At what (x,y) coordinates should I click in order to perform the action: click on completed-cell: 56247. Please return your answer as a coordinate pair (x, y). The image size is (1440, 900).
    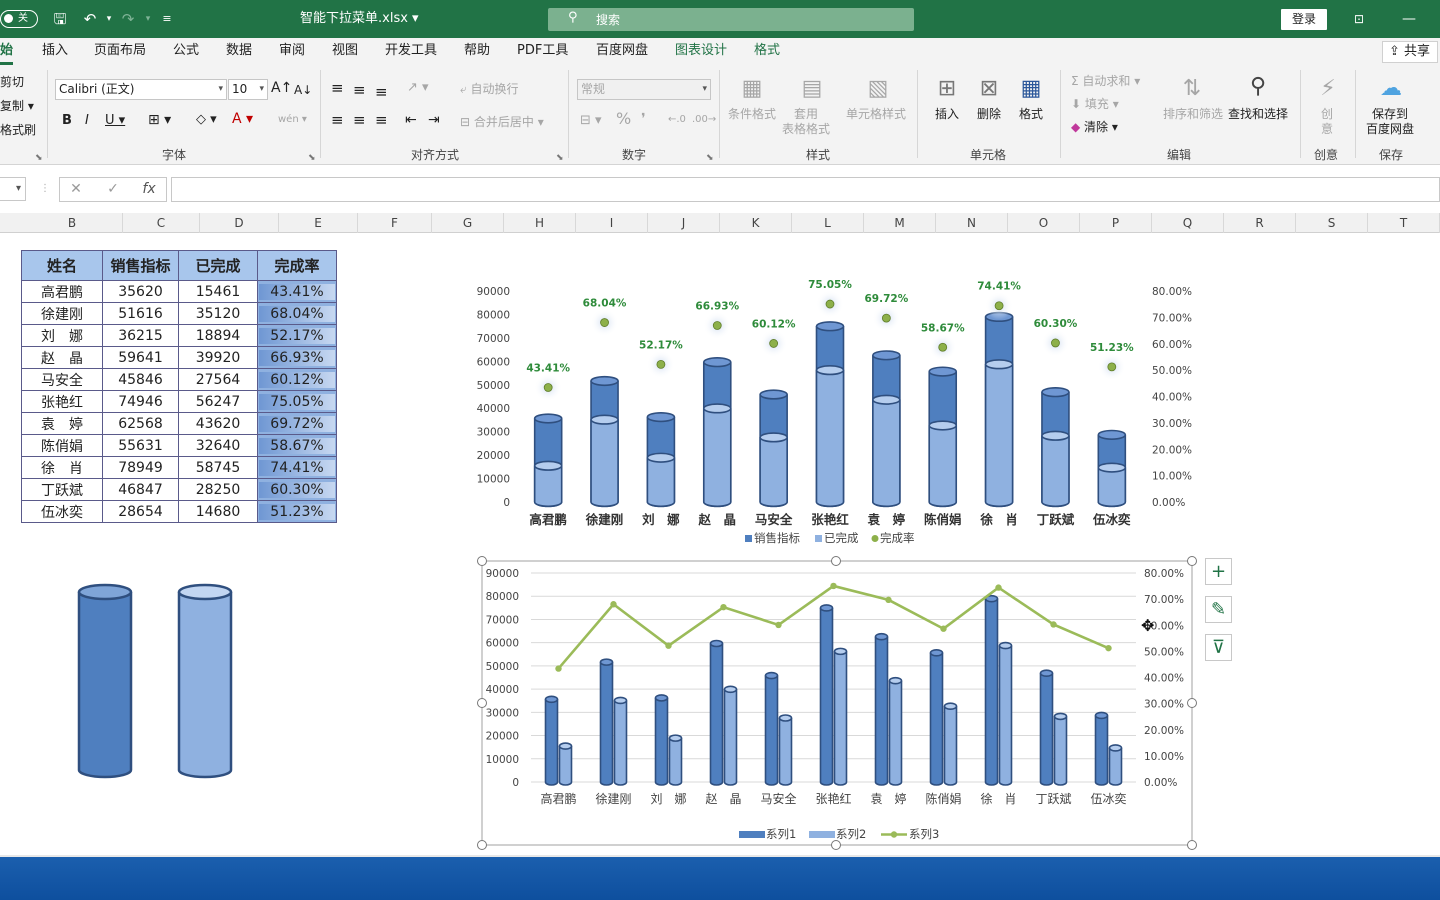
    Looking at the image, I should click on (218, 401).